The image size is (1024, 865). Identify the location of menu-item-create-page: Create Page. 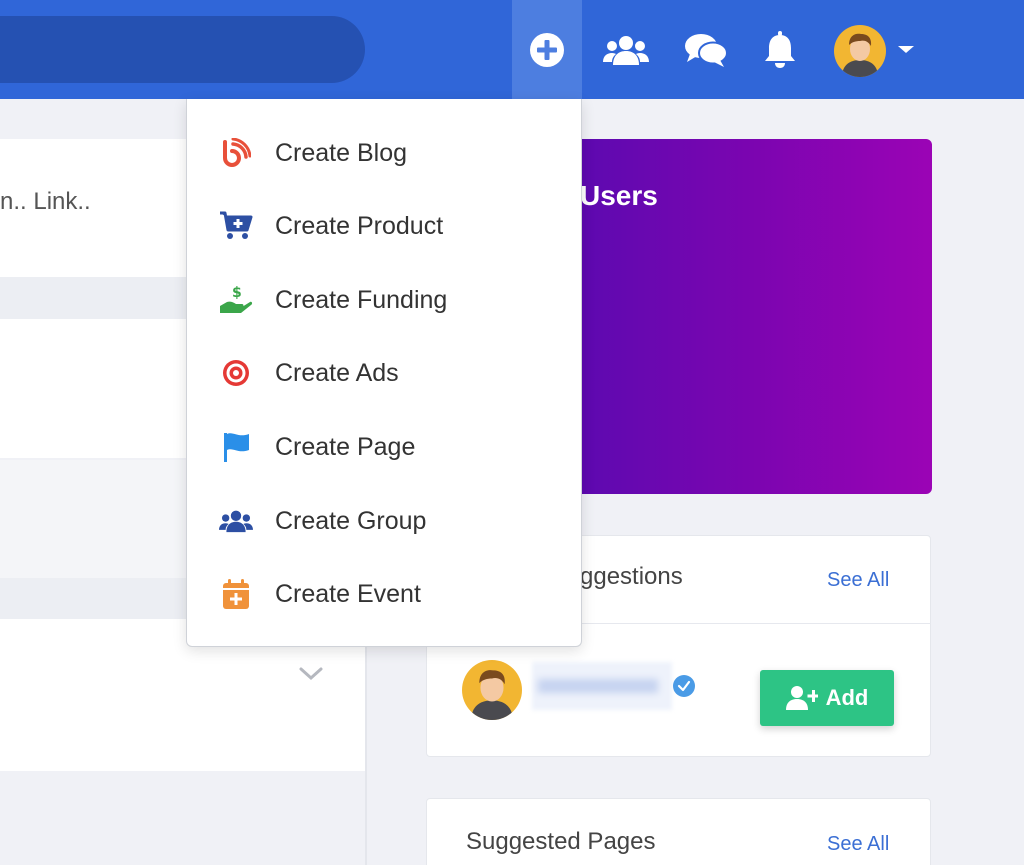
(384, 447).